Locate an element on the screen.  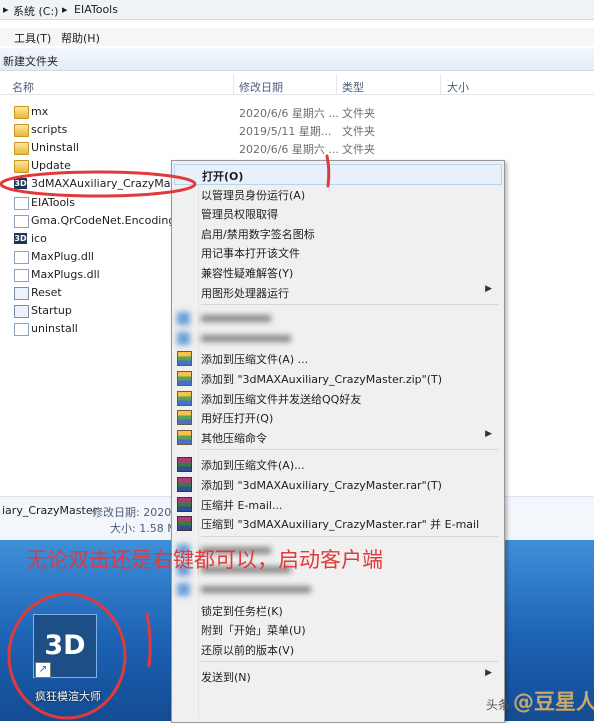
highlight-circle-desktop is located at coordinates (67, 656).